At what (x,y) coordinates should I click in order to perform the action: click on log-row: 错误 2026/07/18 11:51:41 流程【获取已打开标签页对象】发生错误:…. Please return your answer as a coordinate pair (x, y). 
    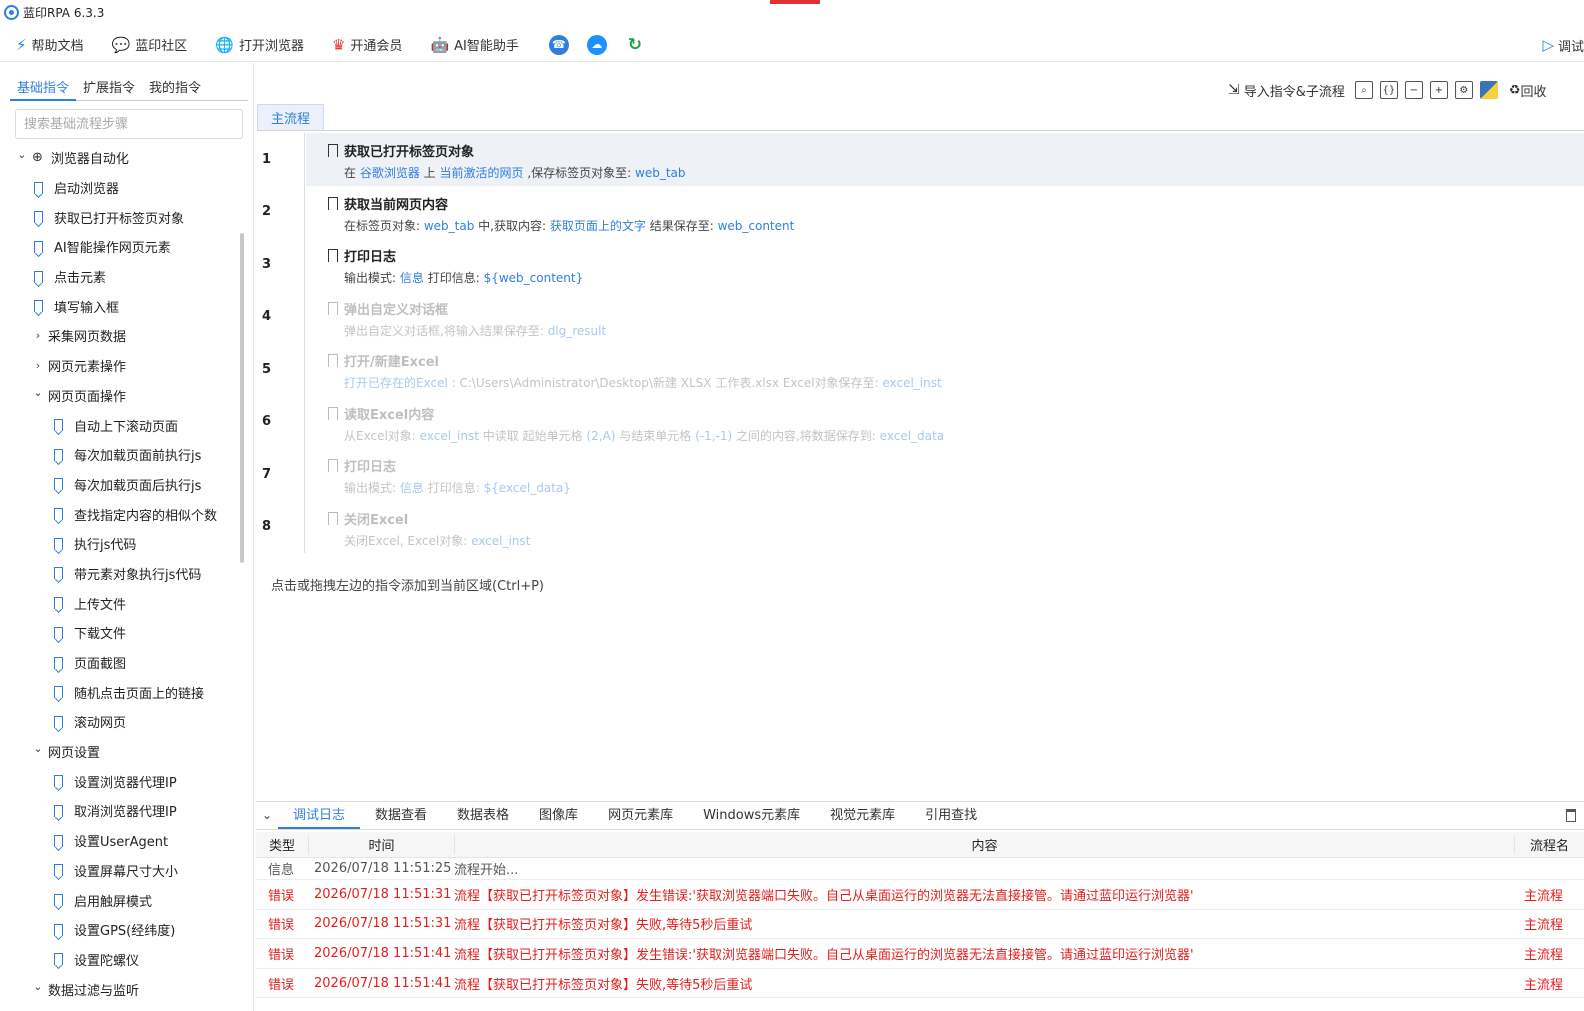
    Looking at the image, I should click on (920, 954).